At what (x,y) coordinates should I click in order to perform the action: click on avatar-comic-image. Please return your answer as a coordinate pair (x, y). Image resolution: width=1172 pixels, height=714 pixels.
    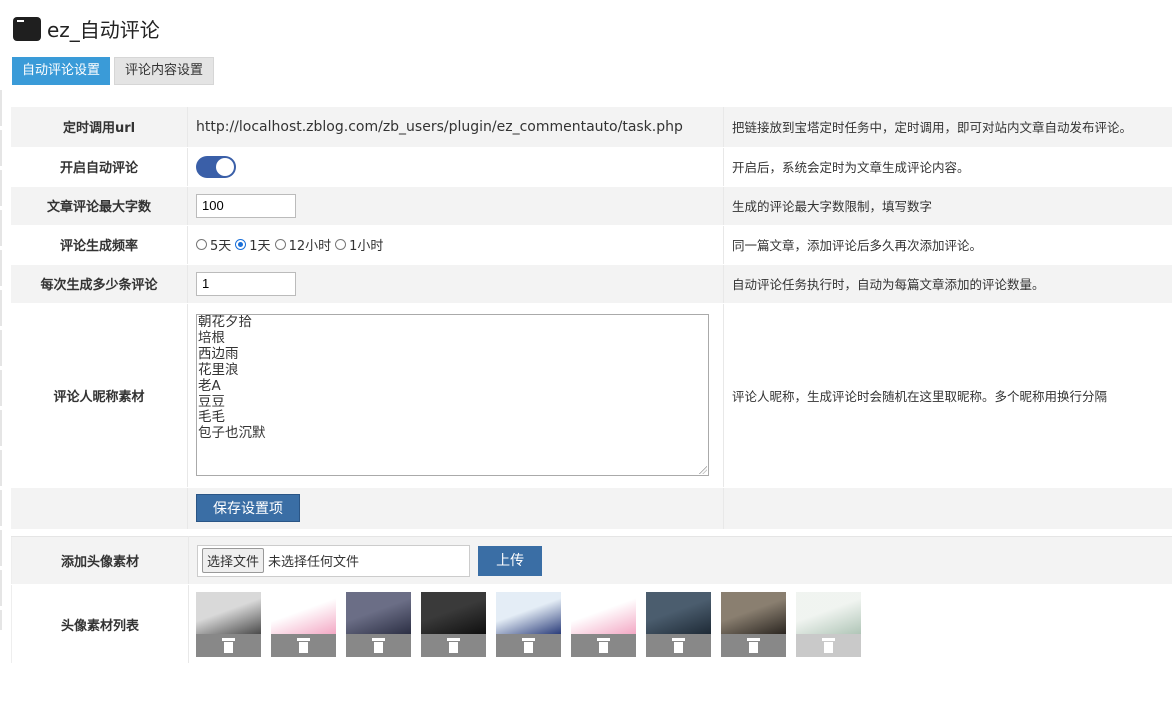
    Looking at the image, I should click on (528, 612).